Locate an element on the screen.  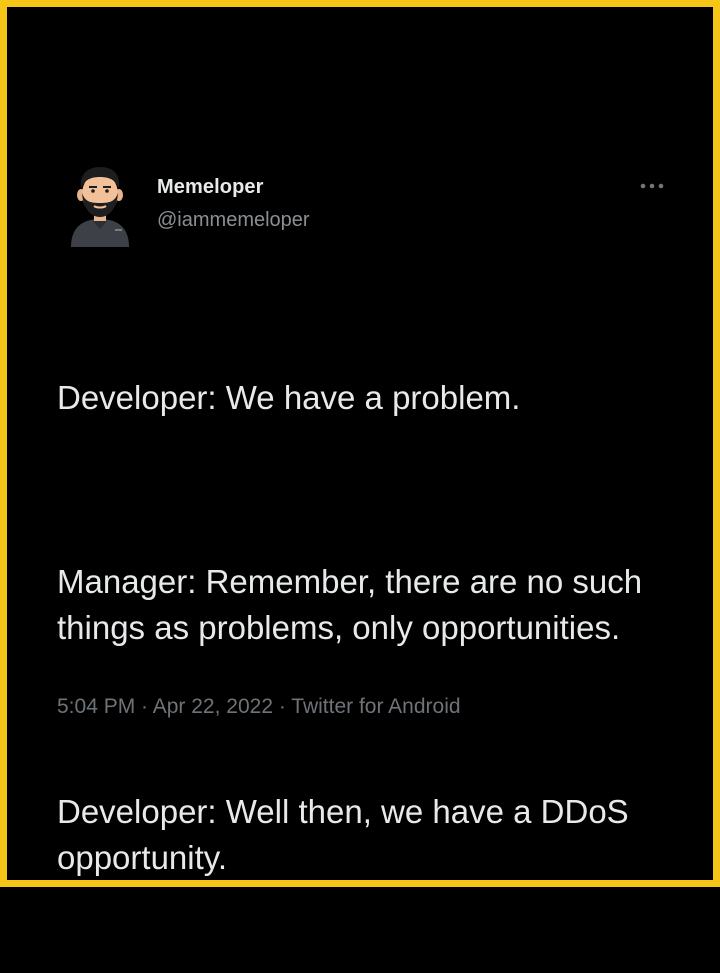
author-display-name: Memeloper is located at coordinates (210, 187).